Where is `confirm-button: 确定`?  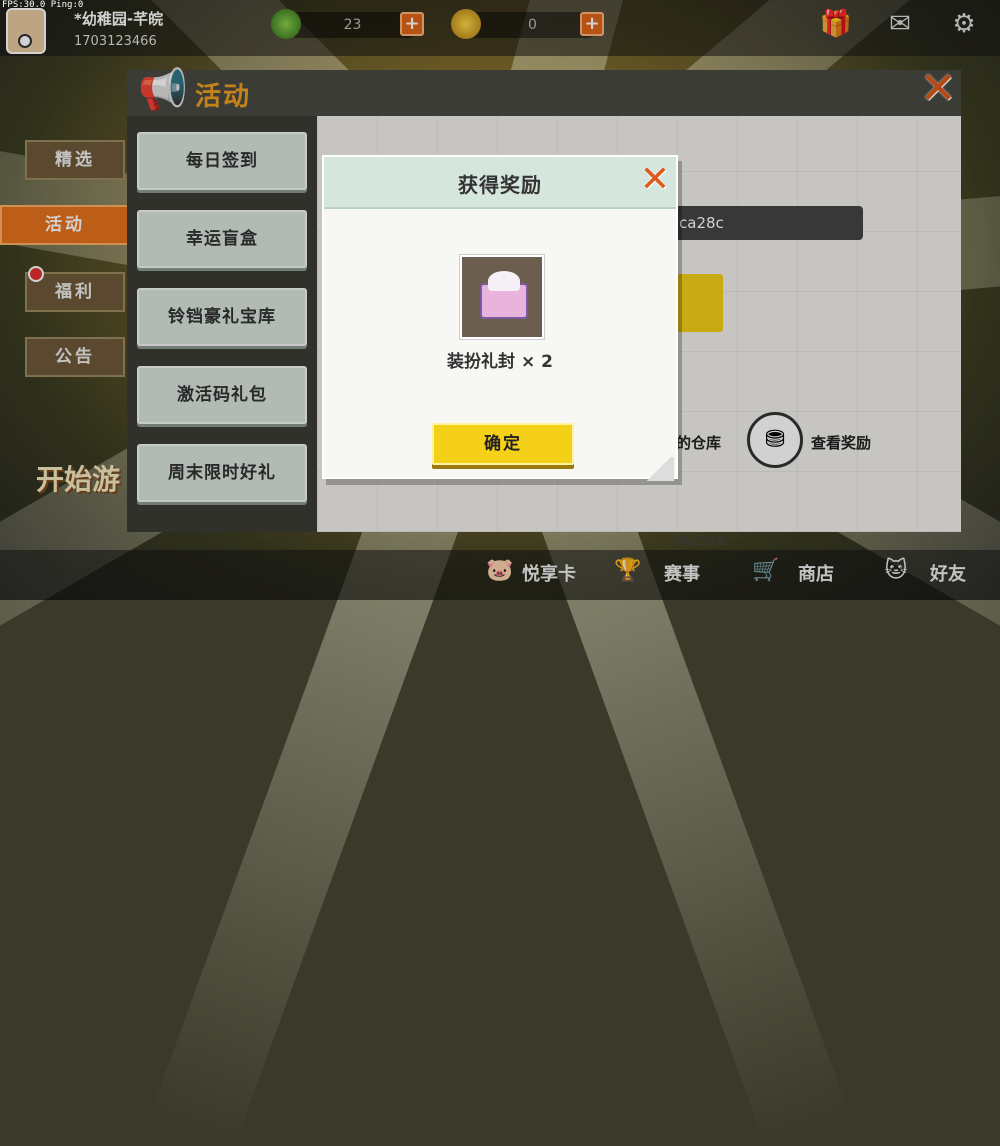 confirm-button: 确定 is located at coordinates (503, 444).